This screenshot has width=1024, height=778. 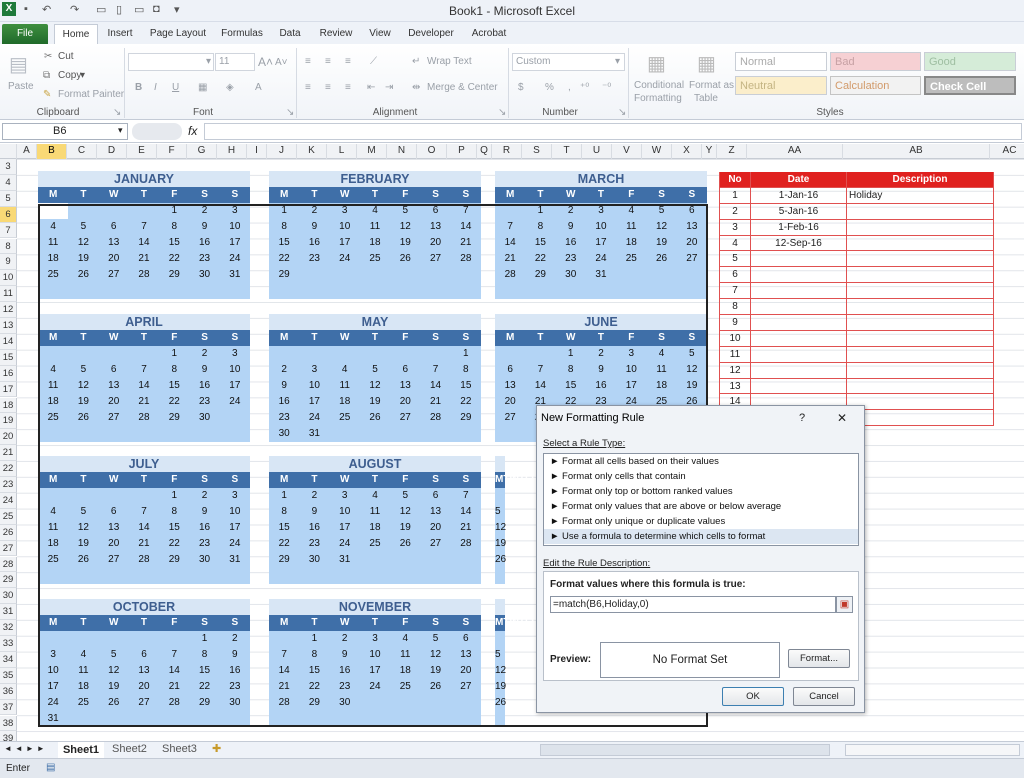 What do you see at coordinates (144, 703) in the screenshot?
I see `day-cell: 27` at bounding box center [144, 703].